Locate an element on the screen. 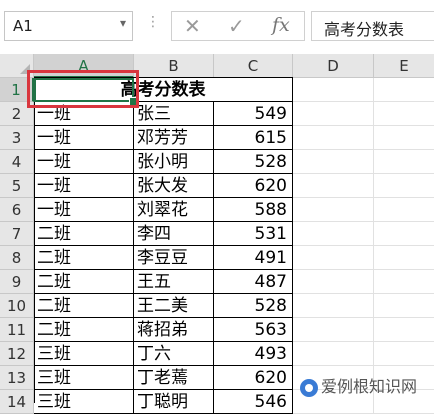  drag-handle-icon: ⋮ is located at coordinates (153, 22).